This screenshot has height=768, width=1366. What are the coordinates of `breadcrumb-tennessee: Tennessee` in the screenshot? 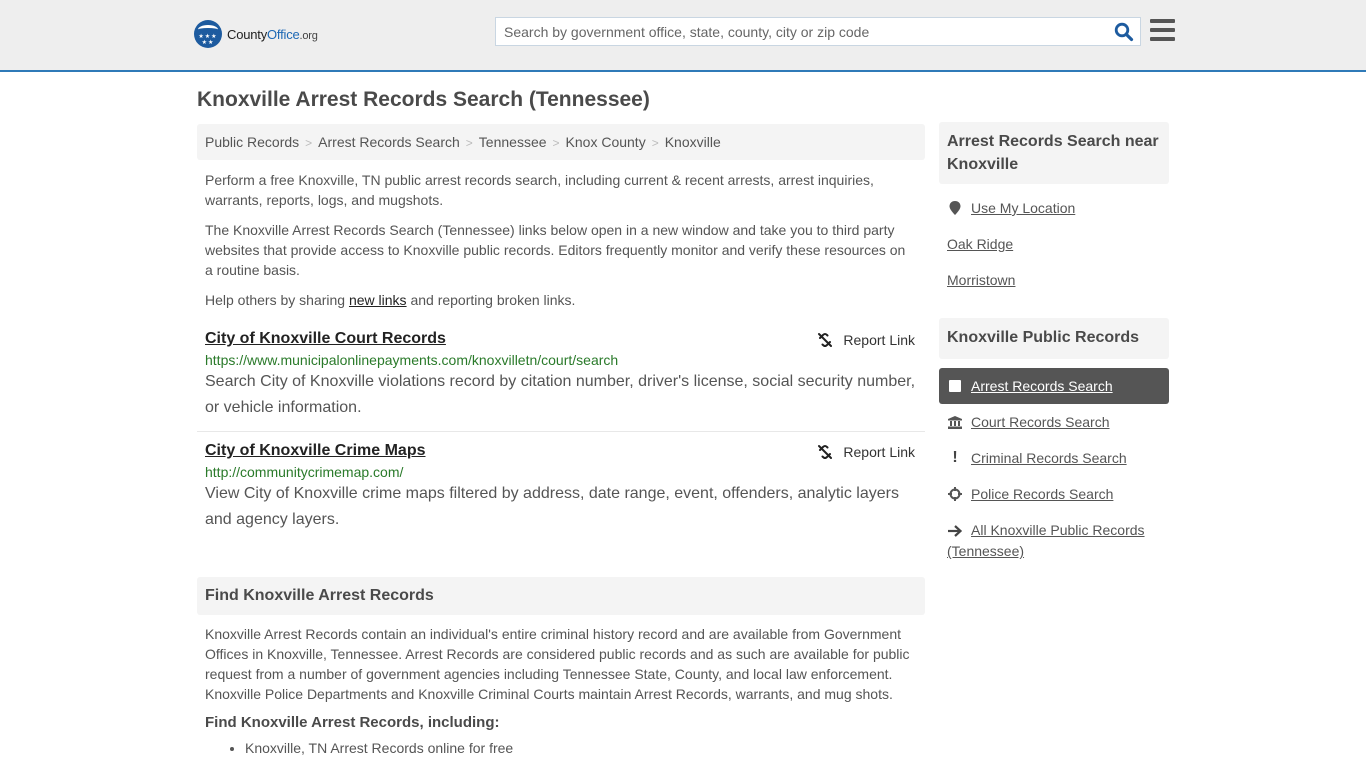 It's located at (513, 142).